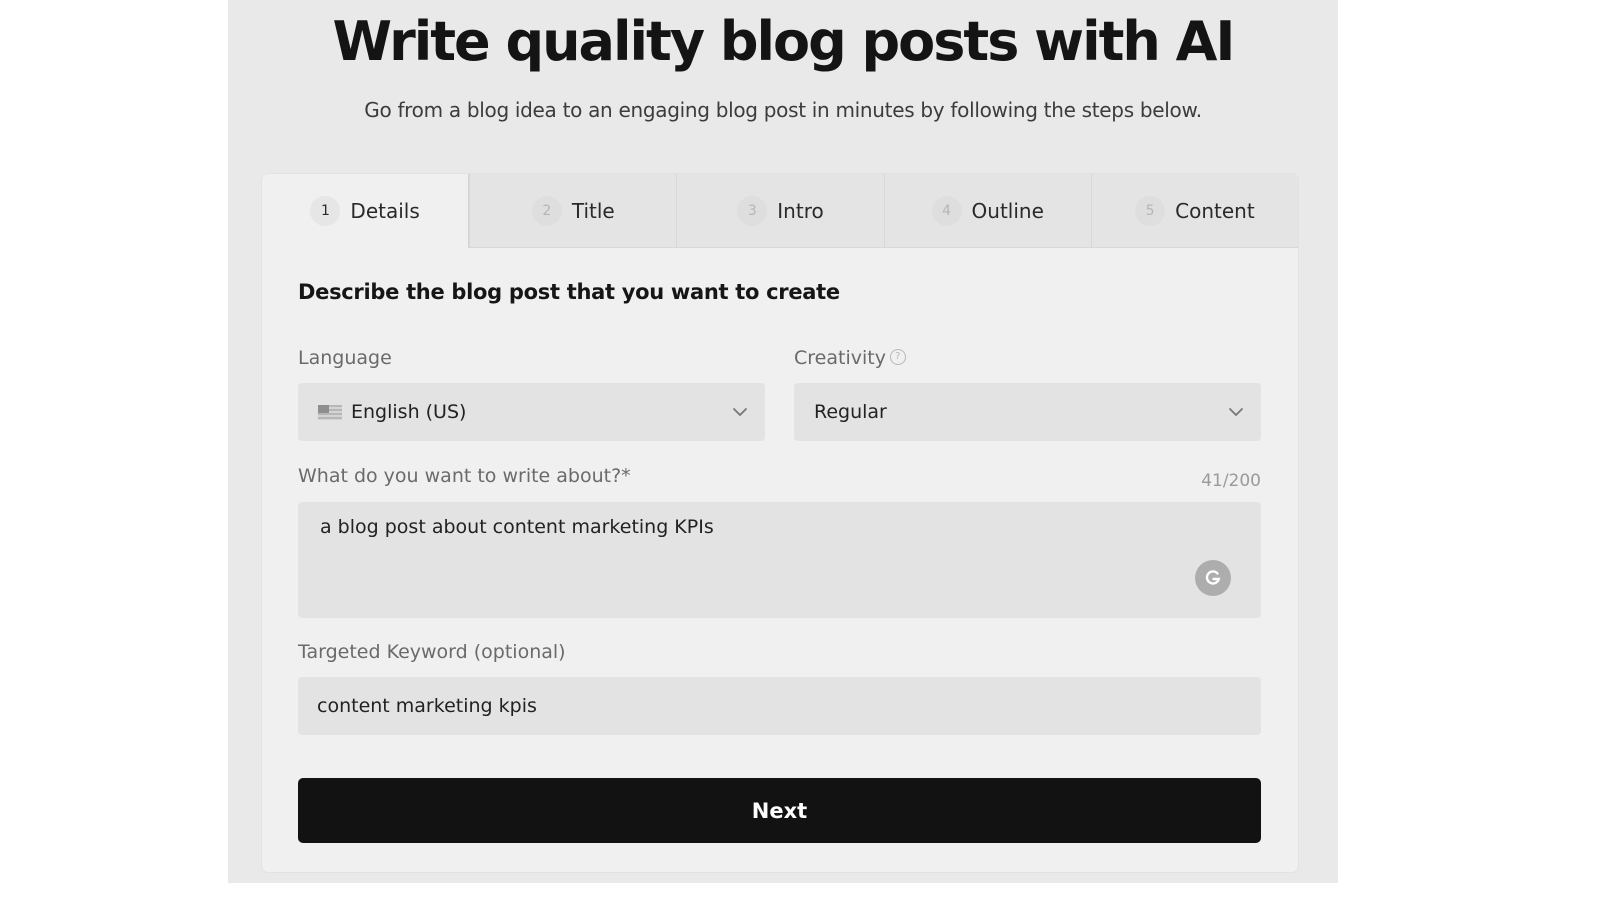  I want to click on tab-content: 5 Content, so click(1194, 211).